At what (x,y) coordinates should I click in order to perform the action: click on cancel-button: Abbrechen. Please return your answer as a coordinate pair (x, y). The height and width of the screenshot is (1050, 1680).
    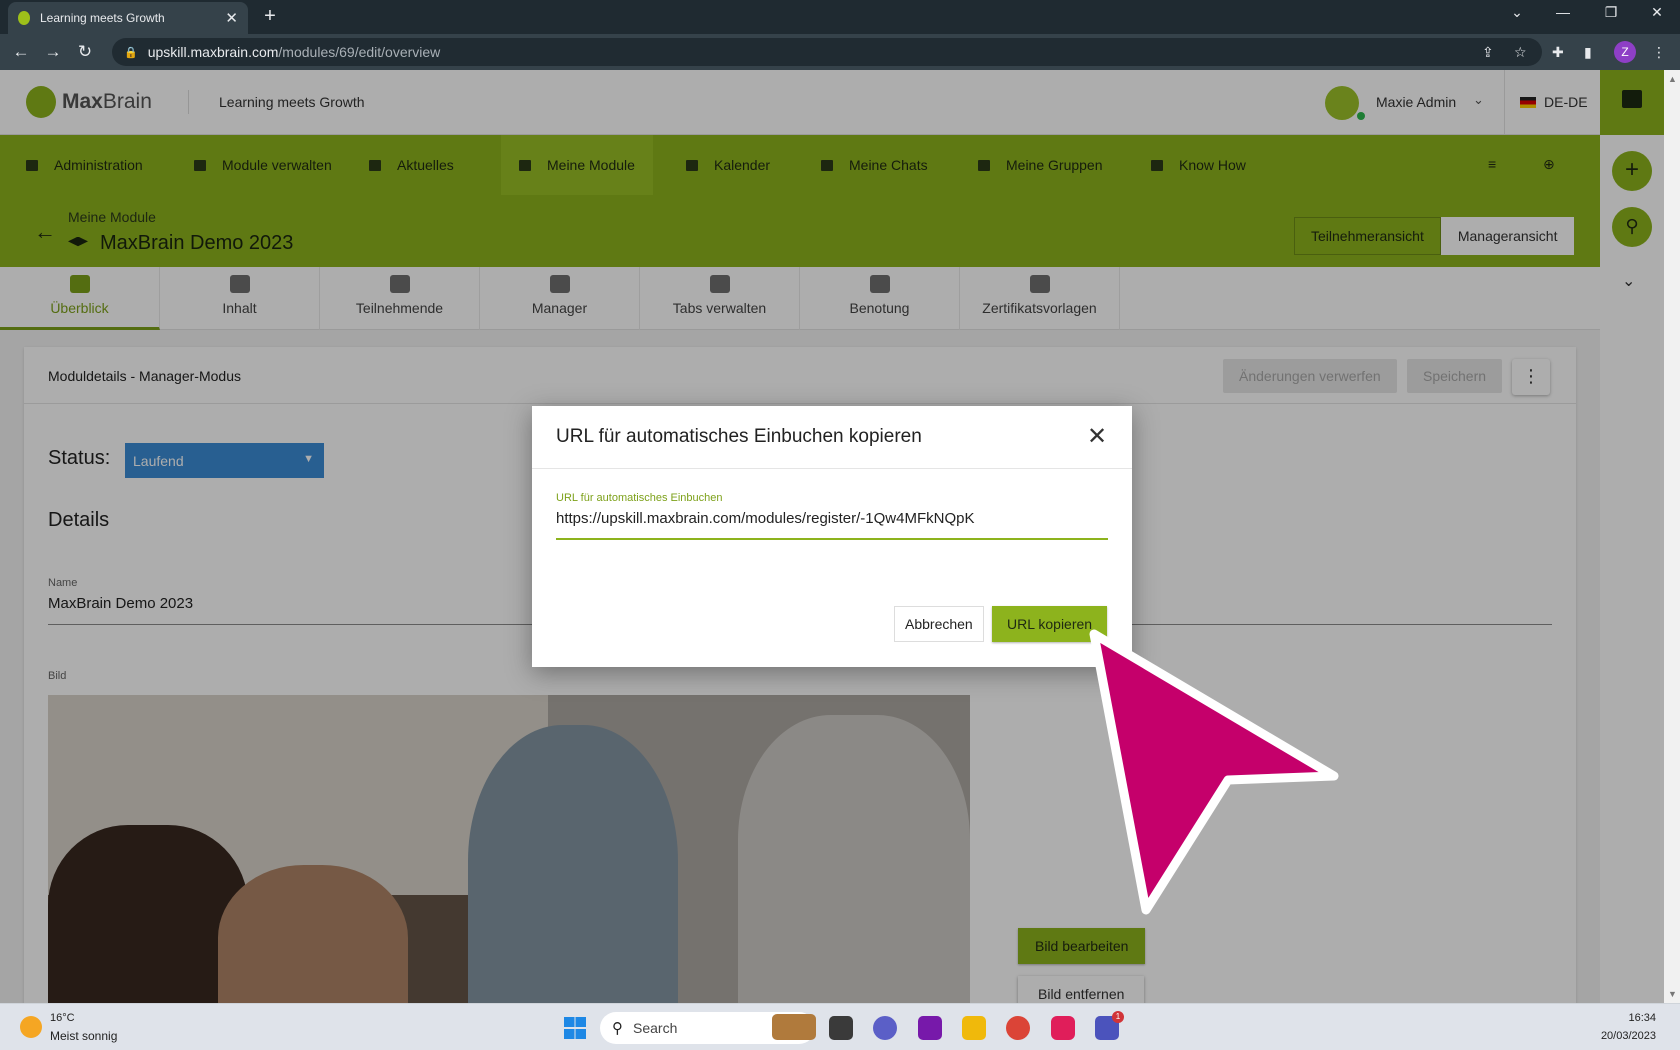
    Looking at the image, I should click on (939, 624).